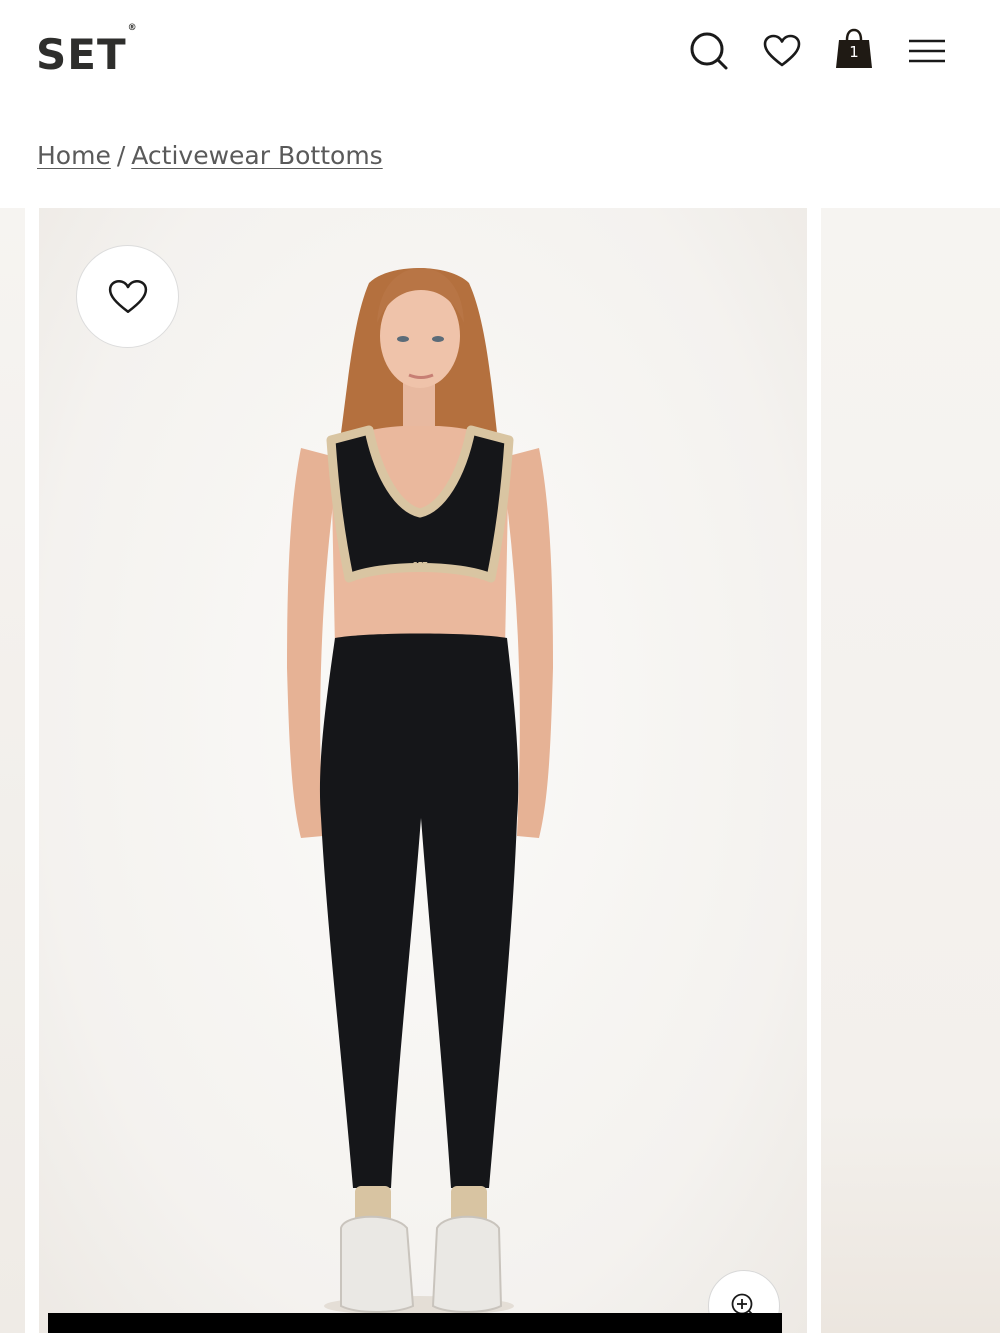  I want to click on search-icon, so click(709, 51).